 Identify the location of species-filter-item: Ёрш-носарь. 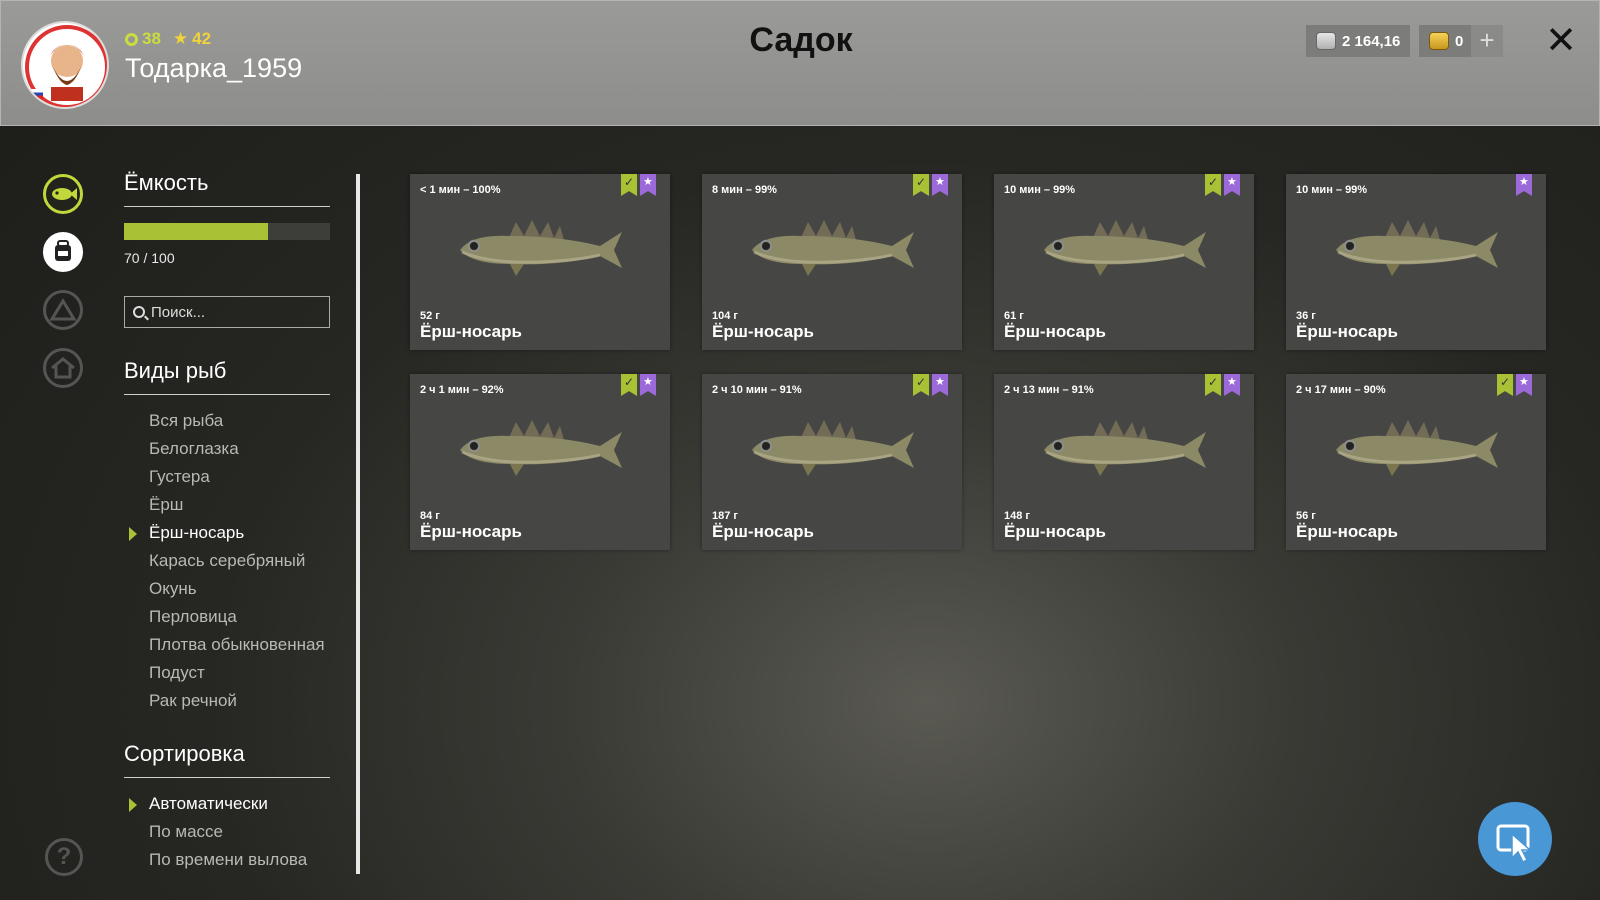
(227, 533).